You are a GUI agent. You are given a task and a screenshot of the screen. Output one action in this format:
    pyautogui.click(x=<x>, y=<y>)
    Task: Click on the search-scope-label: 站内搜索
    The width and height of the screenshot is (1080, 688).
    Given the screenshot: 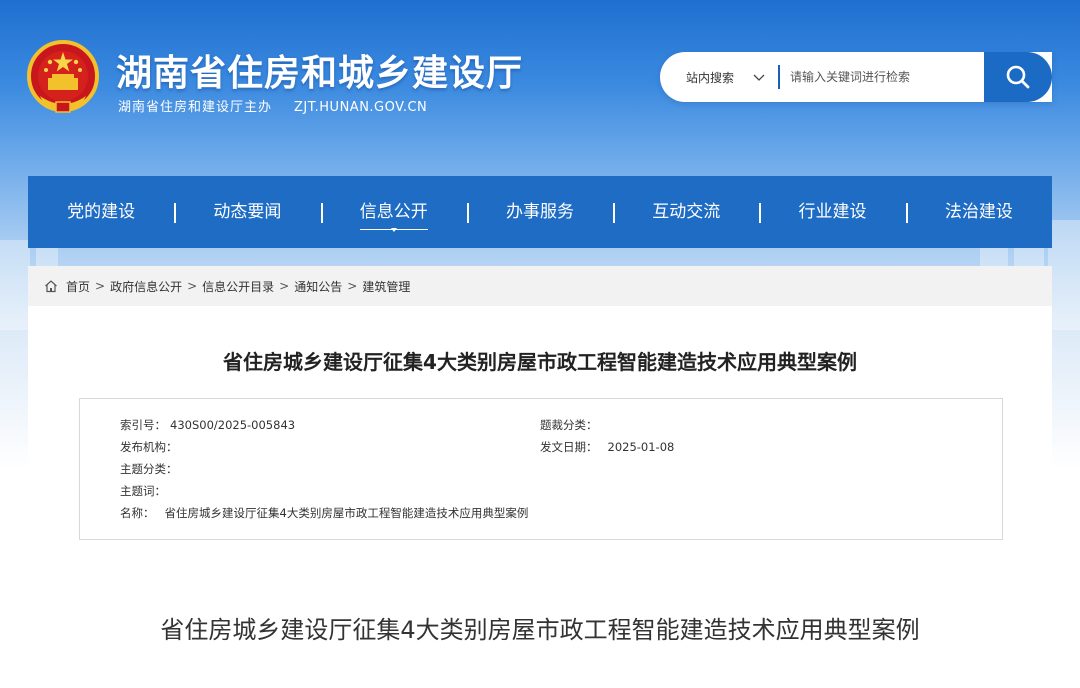 What is the action you would take?
    pyautogui.click(x=710, y=77)
    